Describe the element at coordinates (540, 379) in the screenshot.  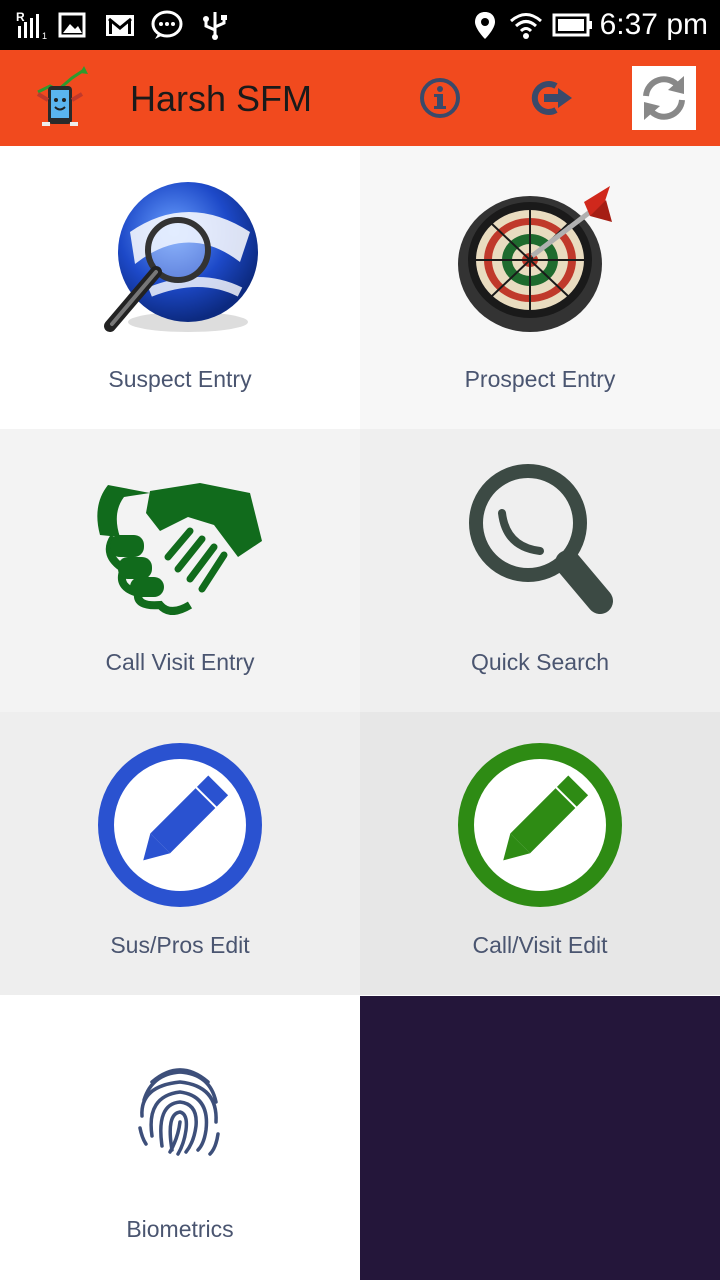
I see `tile-label: Prospect Entry` at that location.